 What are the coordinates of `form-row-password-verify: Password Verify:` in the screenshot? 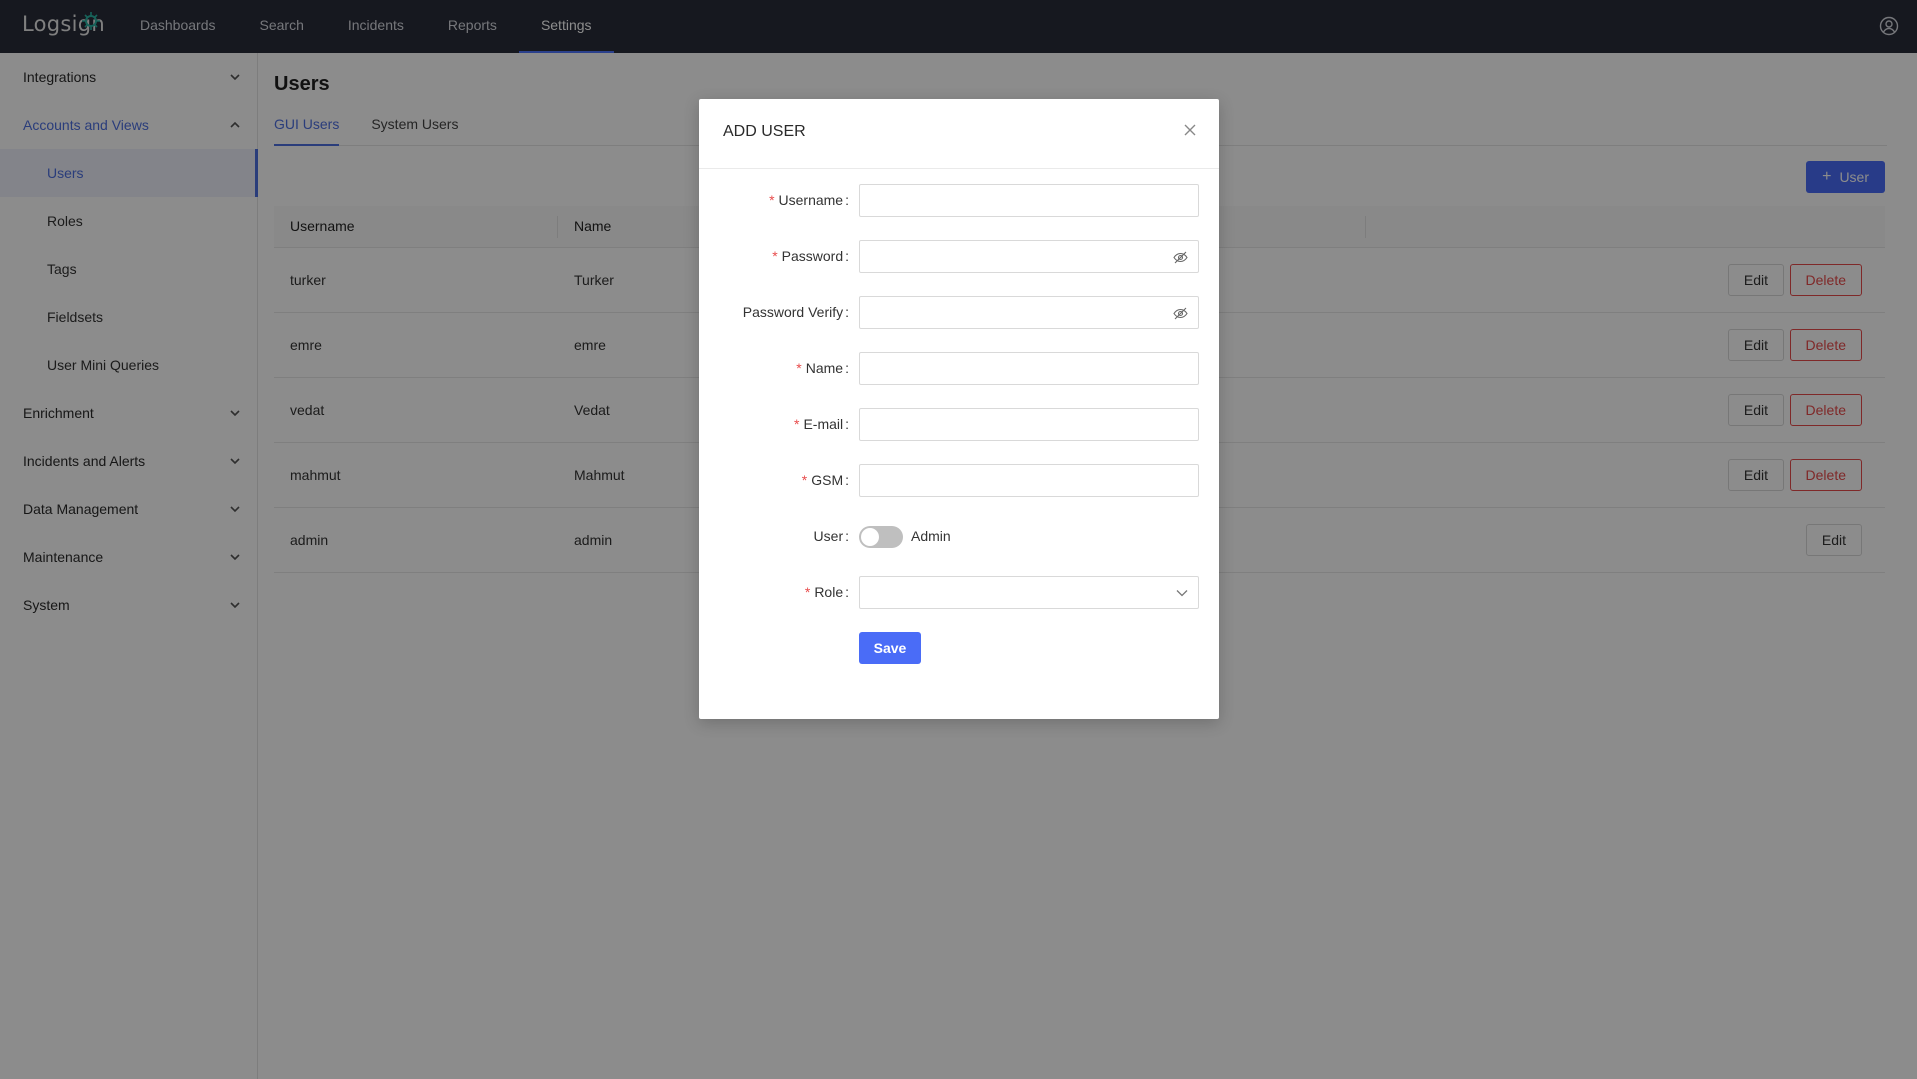 It's located at (959, 312).